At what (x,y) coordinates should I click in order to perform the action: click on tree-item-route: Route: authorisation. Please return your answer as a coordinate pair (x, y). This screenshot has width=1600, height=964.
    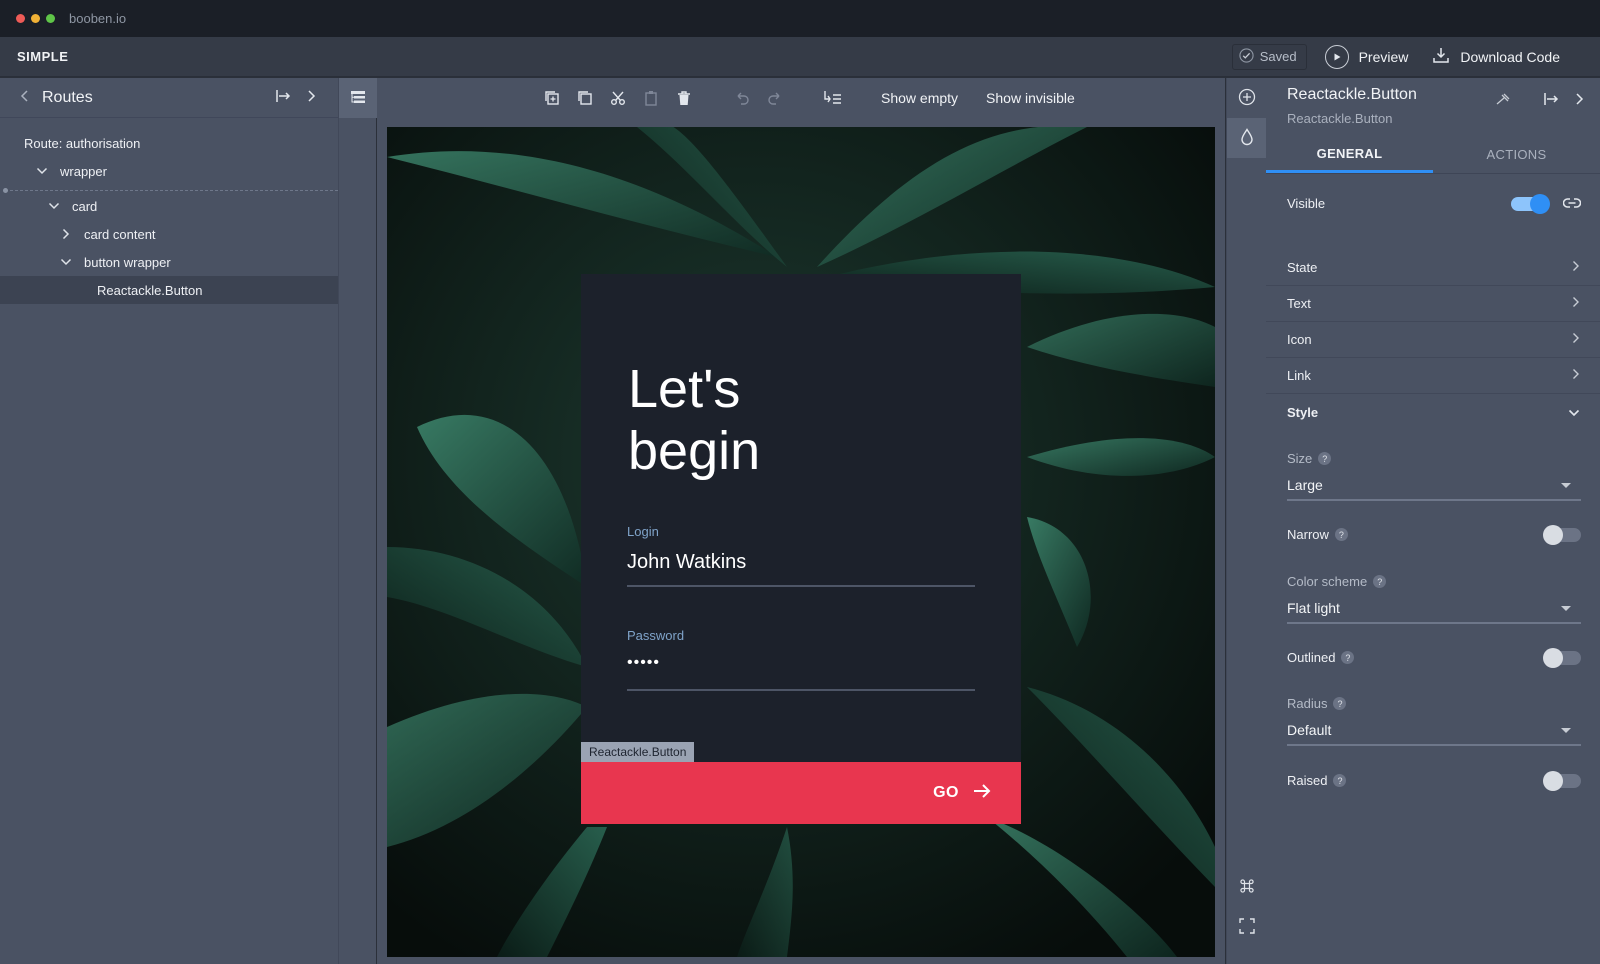
    Looking at the image, I should click on (169, 143).